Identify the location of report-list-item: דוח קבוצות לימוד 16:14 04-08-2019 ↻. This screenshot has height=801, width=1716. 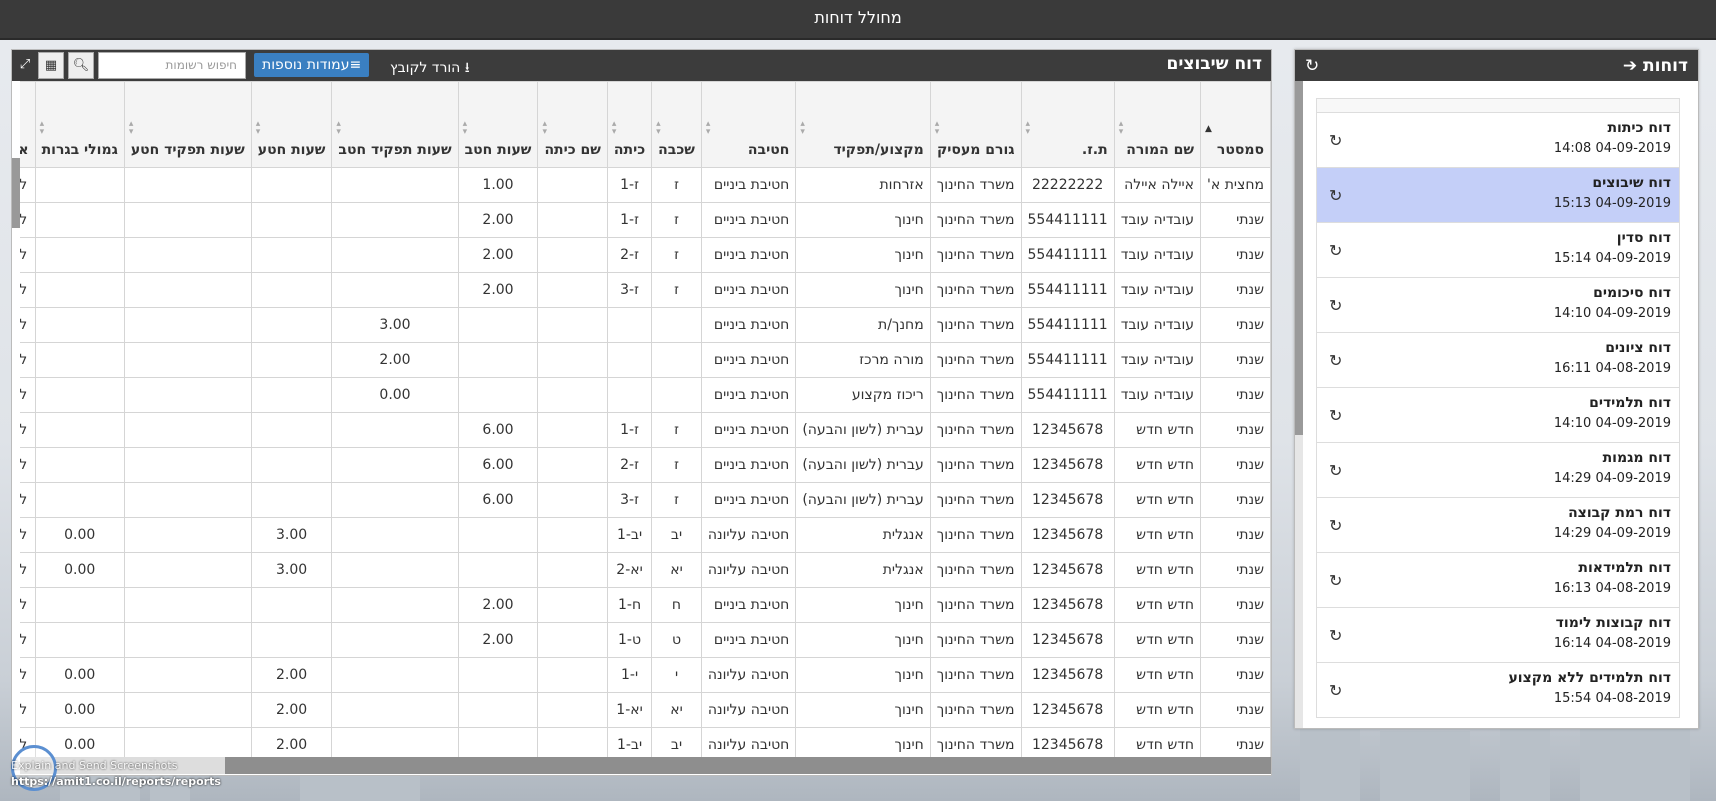
(1498, 635).